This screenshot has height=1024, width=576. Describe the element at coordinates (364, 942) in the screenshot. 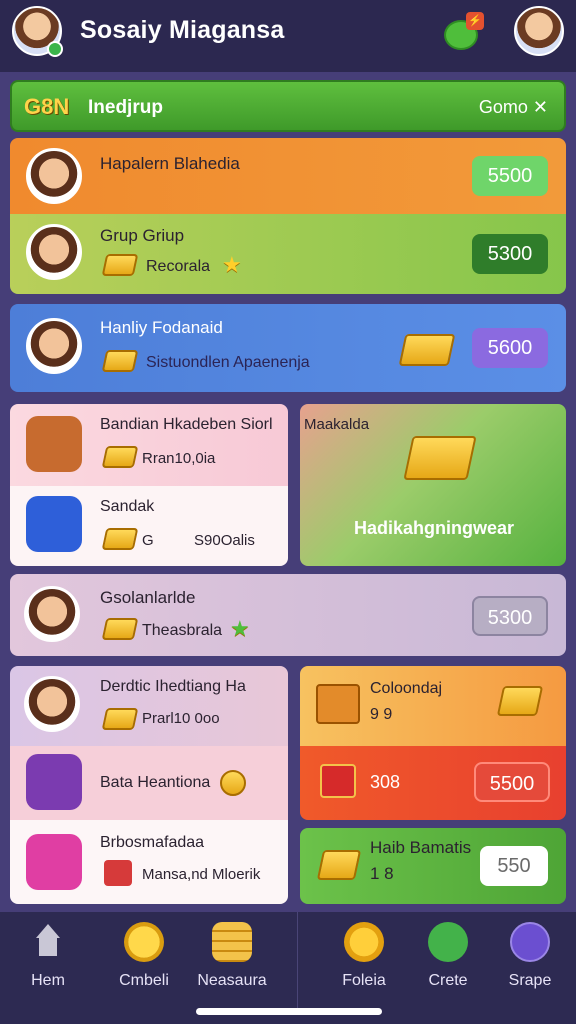

I see `cookie-icon` at that location.